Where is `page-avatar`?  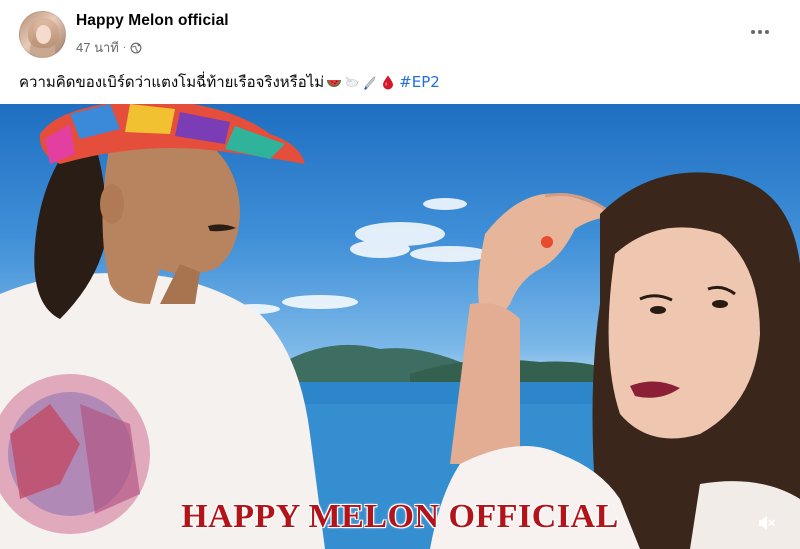
page-avatar is located at coordinates (42, 34).